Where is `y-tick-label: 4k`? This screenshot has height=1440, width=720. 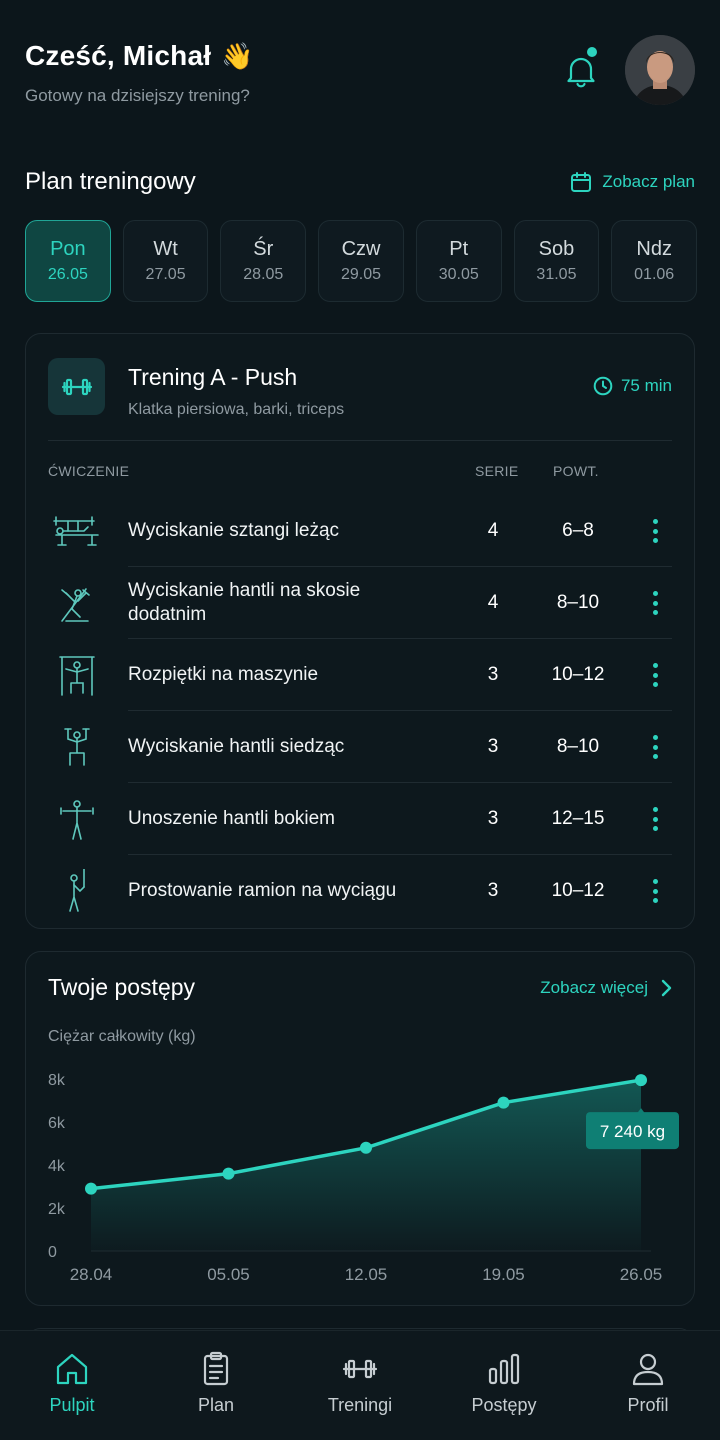
y-tick-label: 4k is located at coordinates (57, 1166).